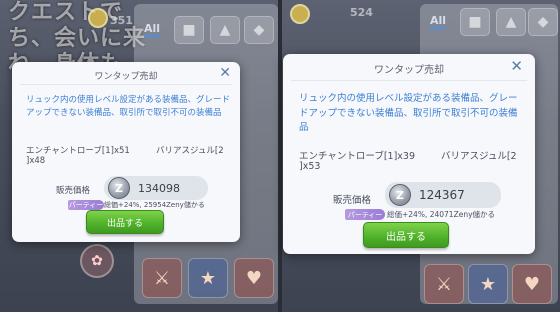  What do you see at coordinates (280, 156) in the screenshot?
I see `screenshot-divider` at bounding box center [280, 156].